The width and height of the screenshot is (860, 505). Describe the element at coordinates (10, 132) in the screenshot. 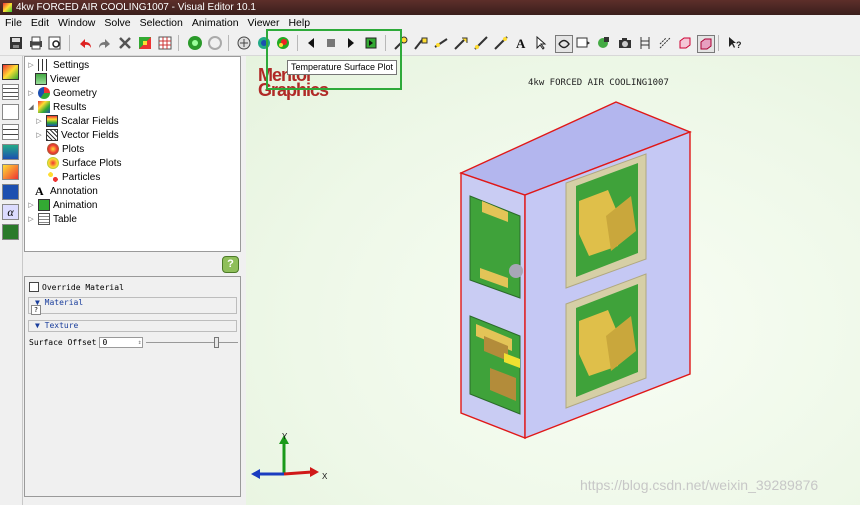

I see `list-view-icon` at that location.